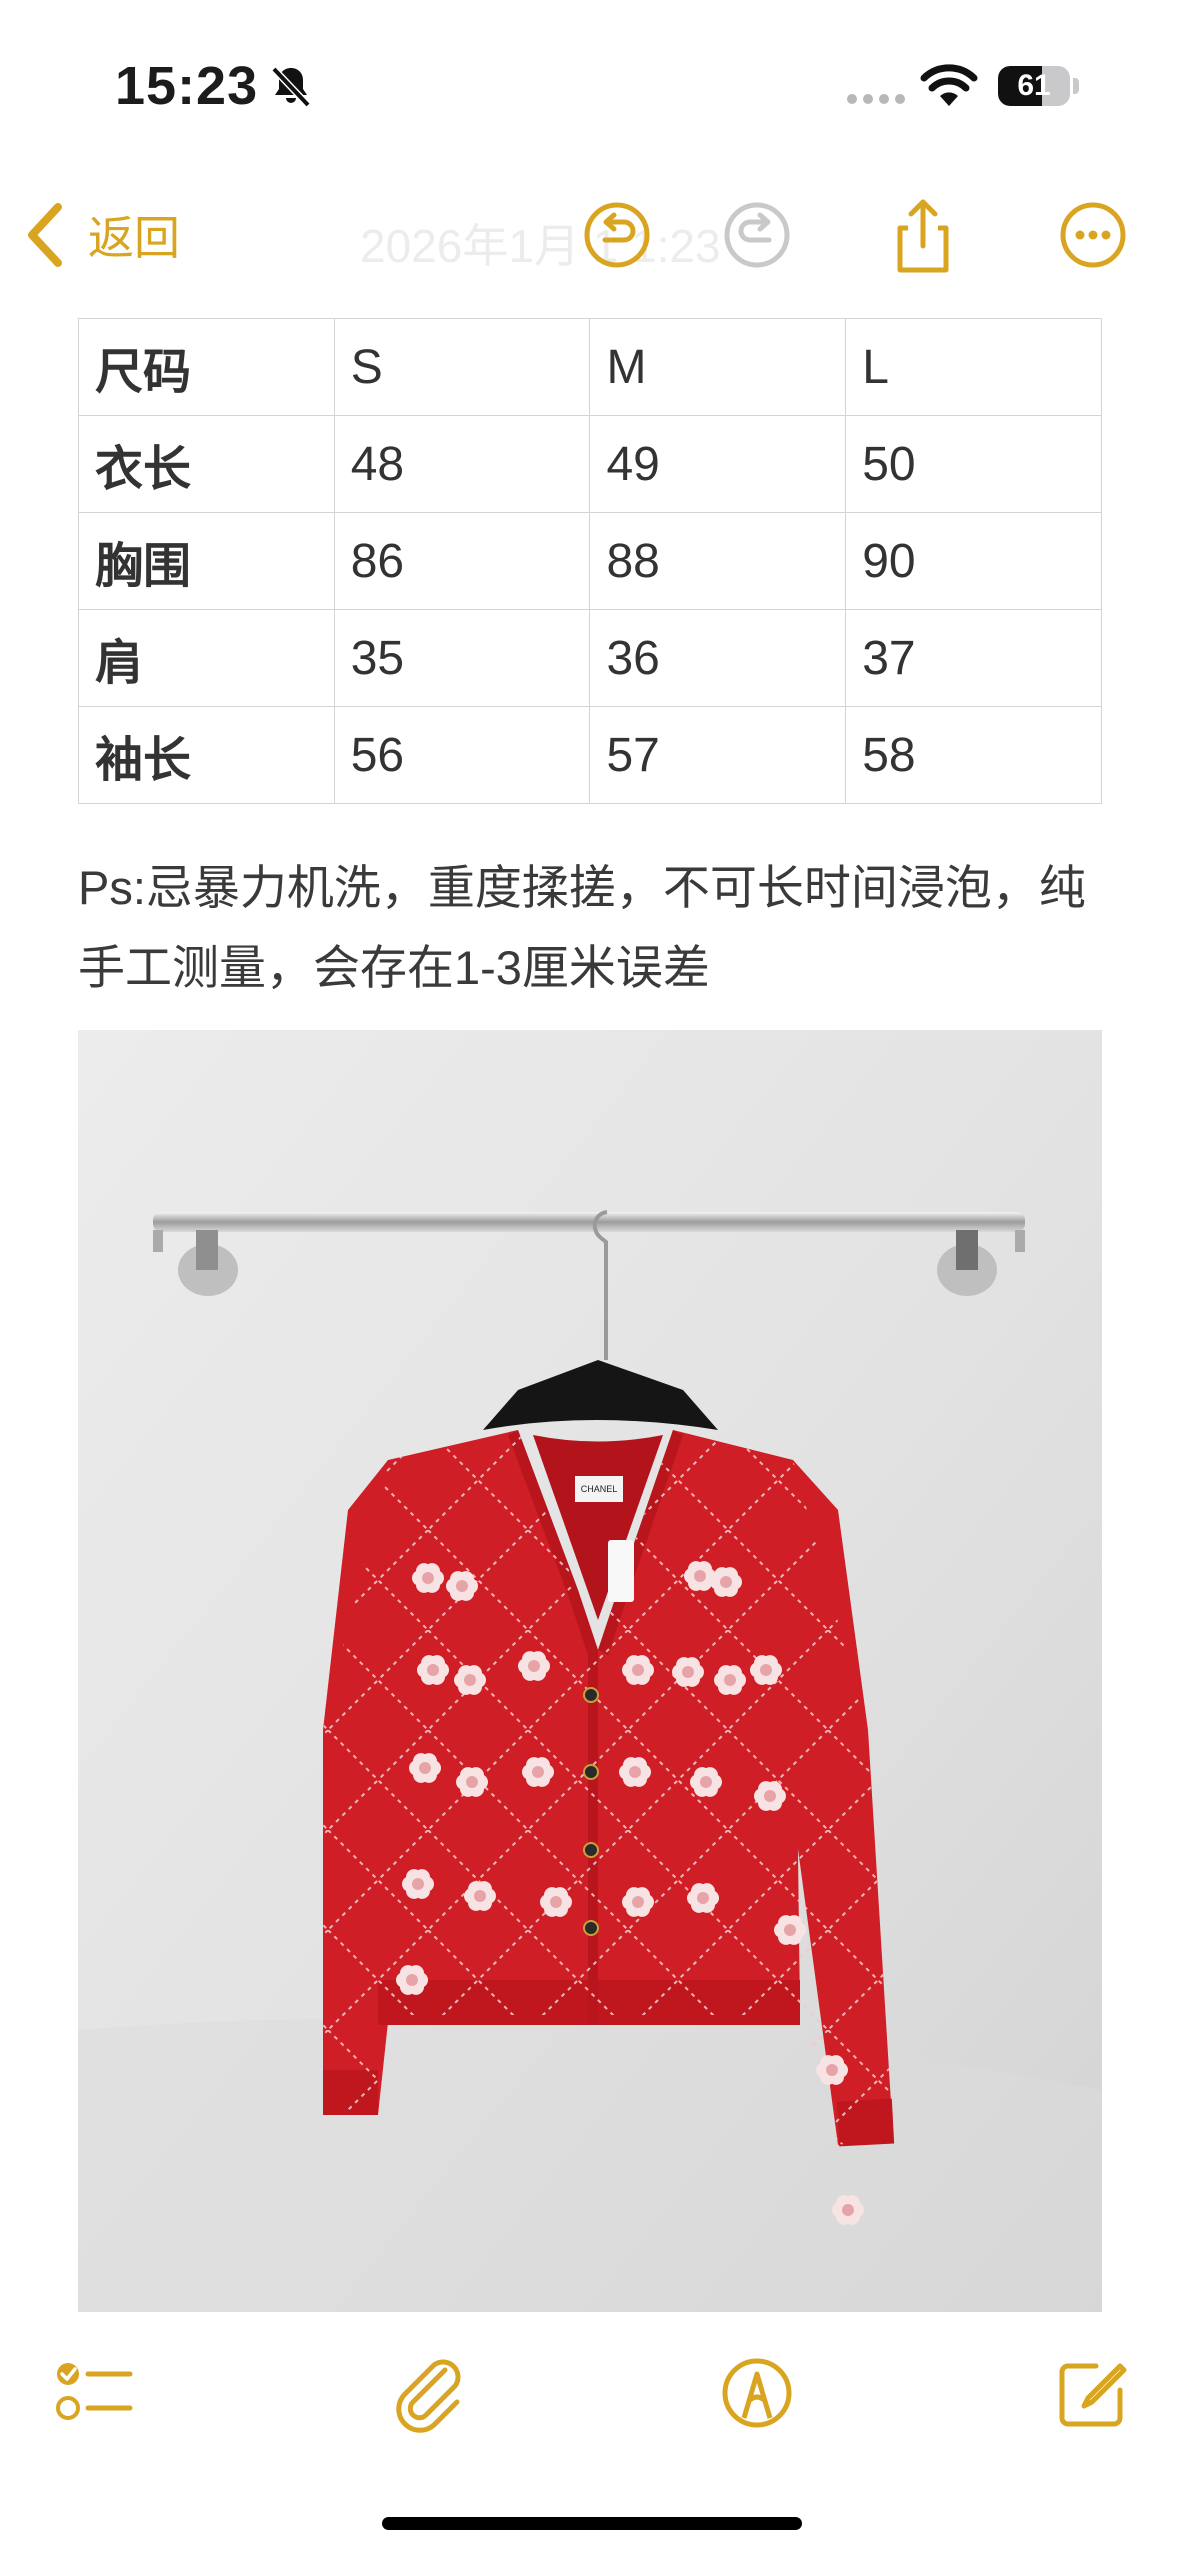 Image resolution: width=1179 pixels, height=2556 pixels. Describe the element at coordinates (876, 99) in the screenshot. I see `signal-dots-icon` at that location.